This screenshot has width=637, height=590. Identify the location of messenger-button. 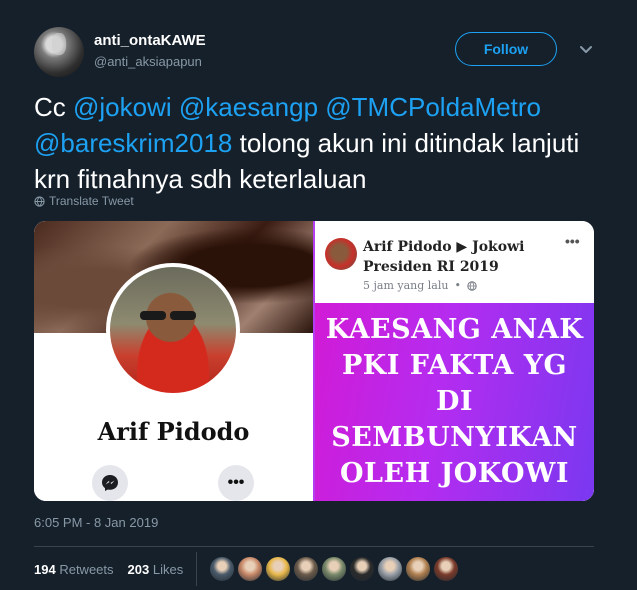
(110, 483).